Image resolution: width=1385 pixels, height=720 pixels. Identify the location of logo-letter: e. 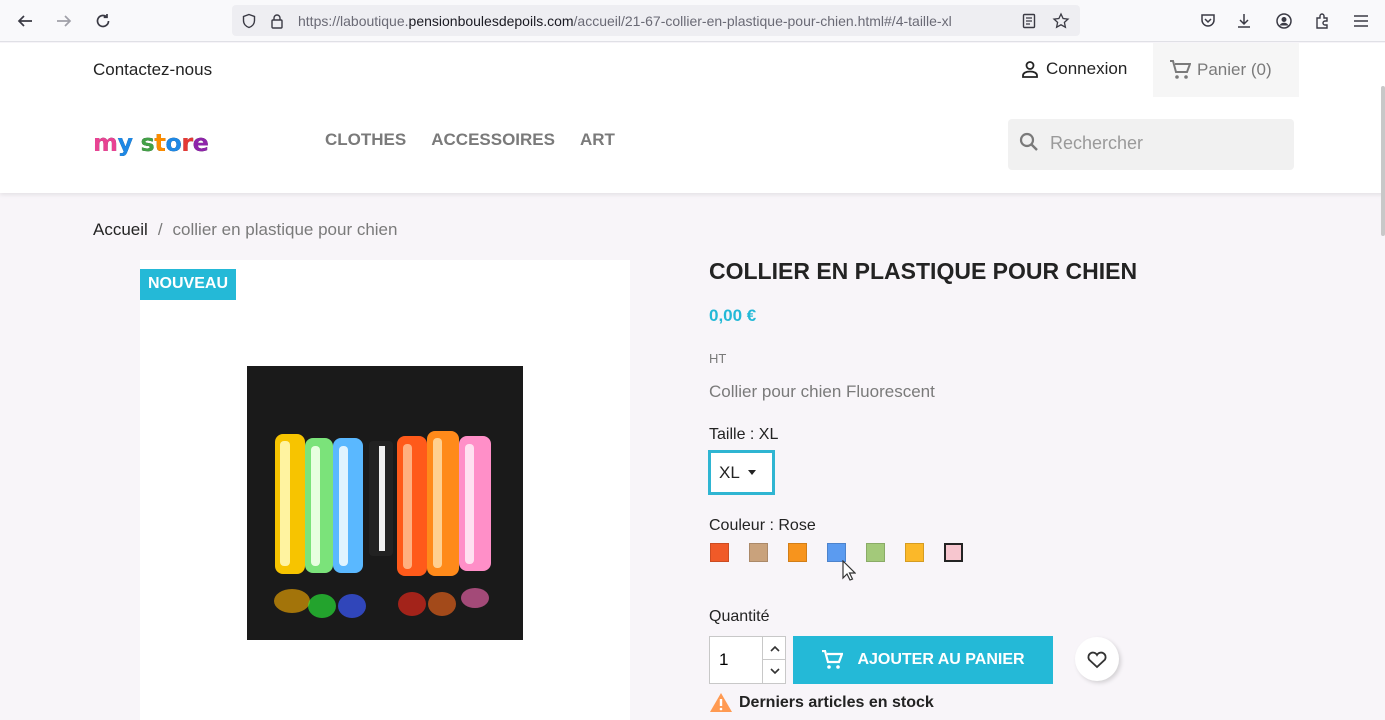
(200, 143).